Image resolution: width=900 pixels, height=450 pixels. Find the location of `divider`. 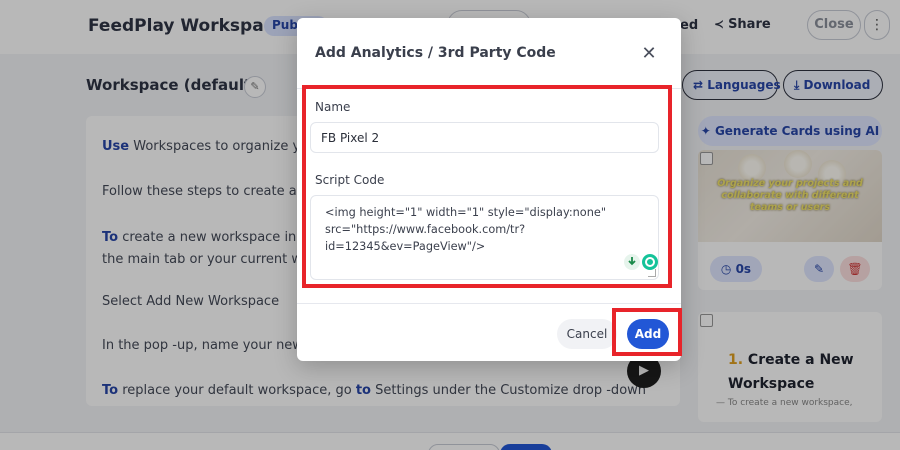

divider is located at coordinates (489, 303).